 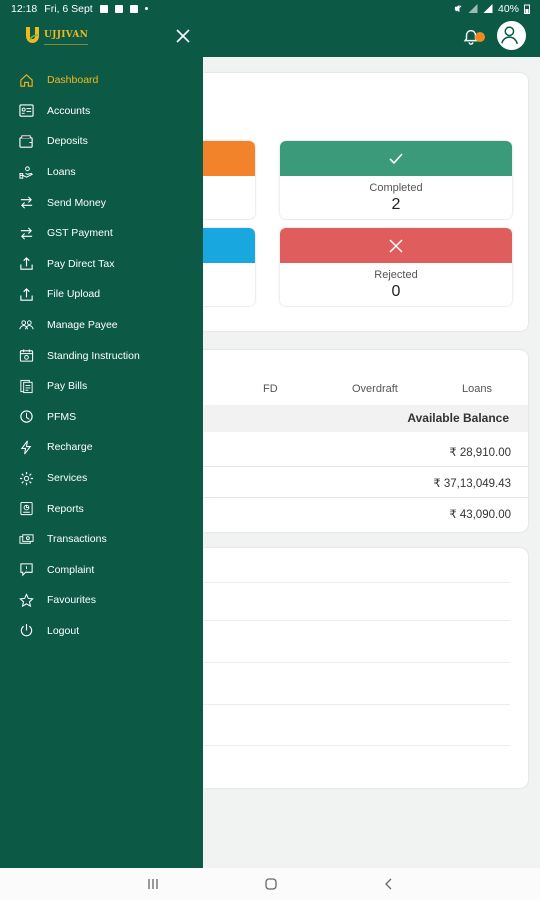 What do you see at coordinates (101, 141) in the screenshot?
I see `menu-item-deposits: Deposits` at bounding box center [101, 141].